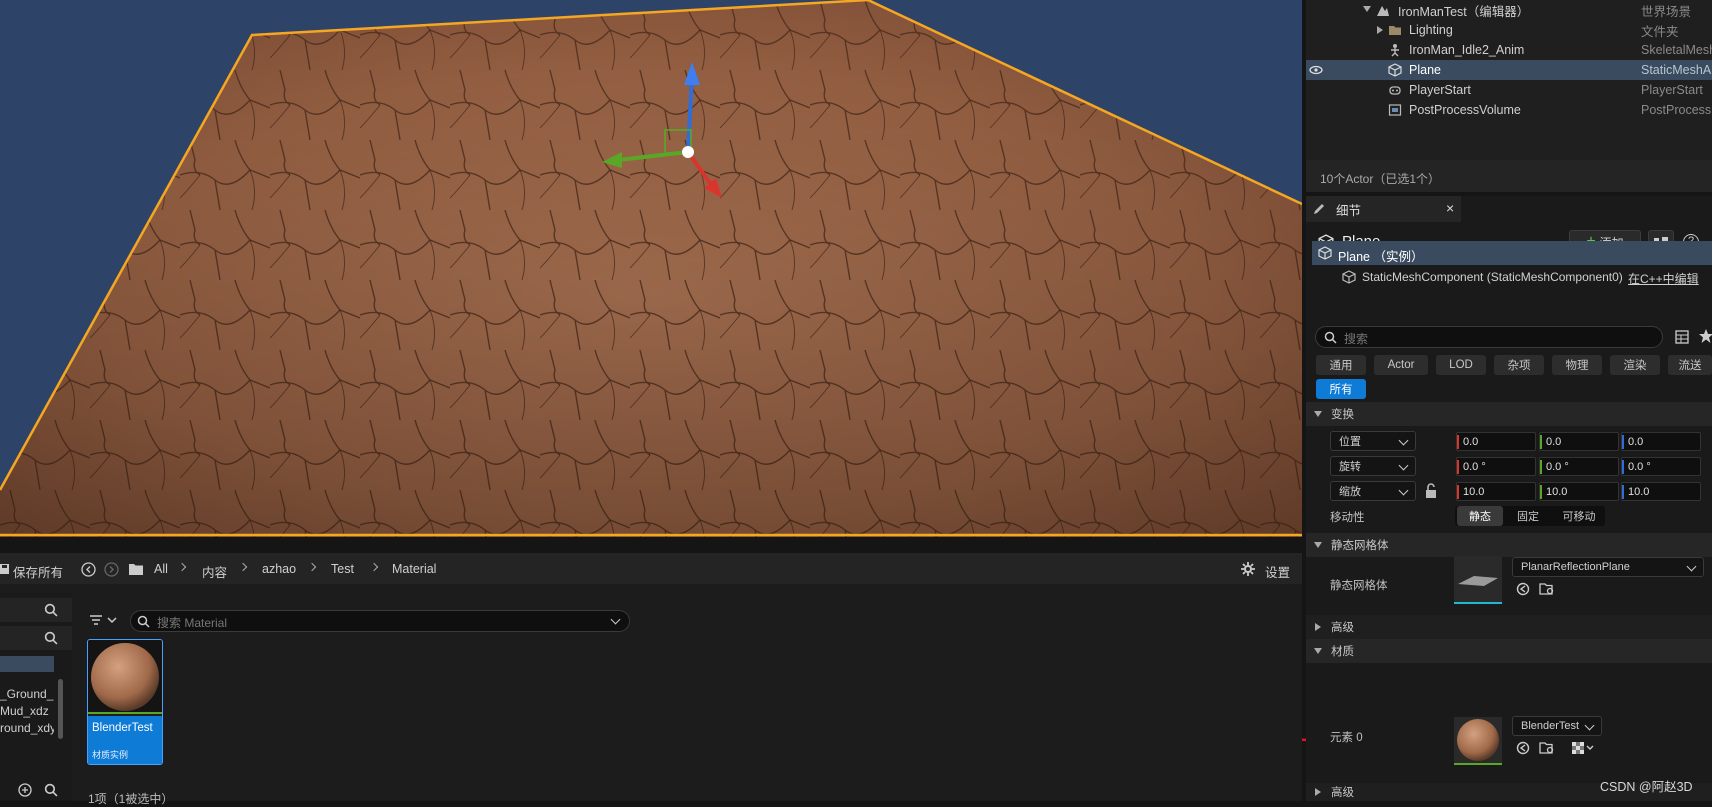 The image size is (1712, 807). I want to click on section-title: 变换, so click(1342, 415).